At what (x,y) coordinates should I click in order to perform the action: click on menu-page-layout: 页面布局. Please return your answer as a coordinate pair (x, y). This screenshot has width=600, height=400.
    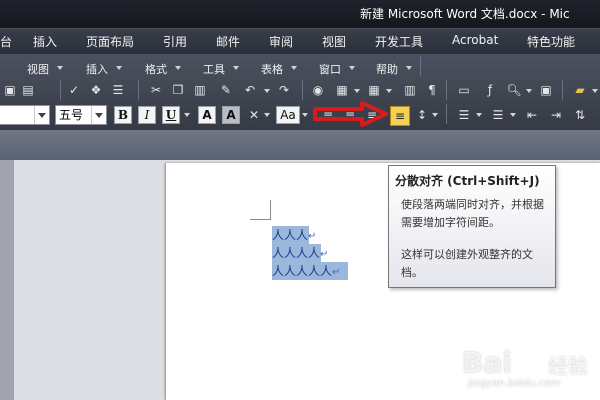
    Looking at the image, I should click on (110, 41).